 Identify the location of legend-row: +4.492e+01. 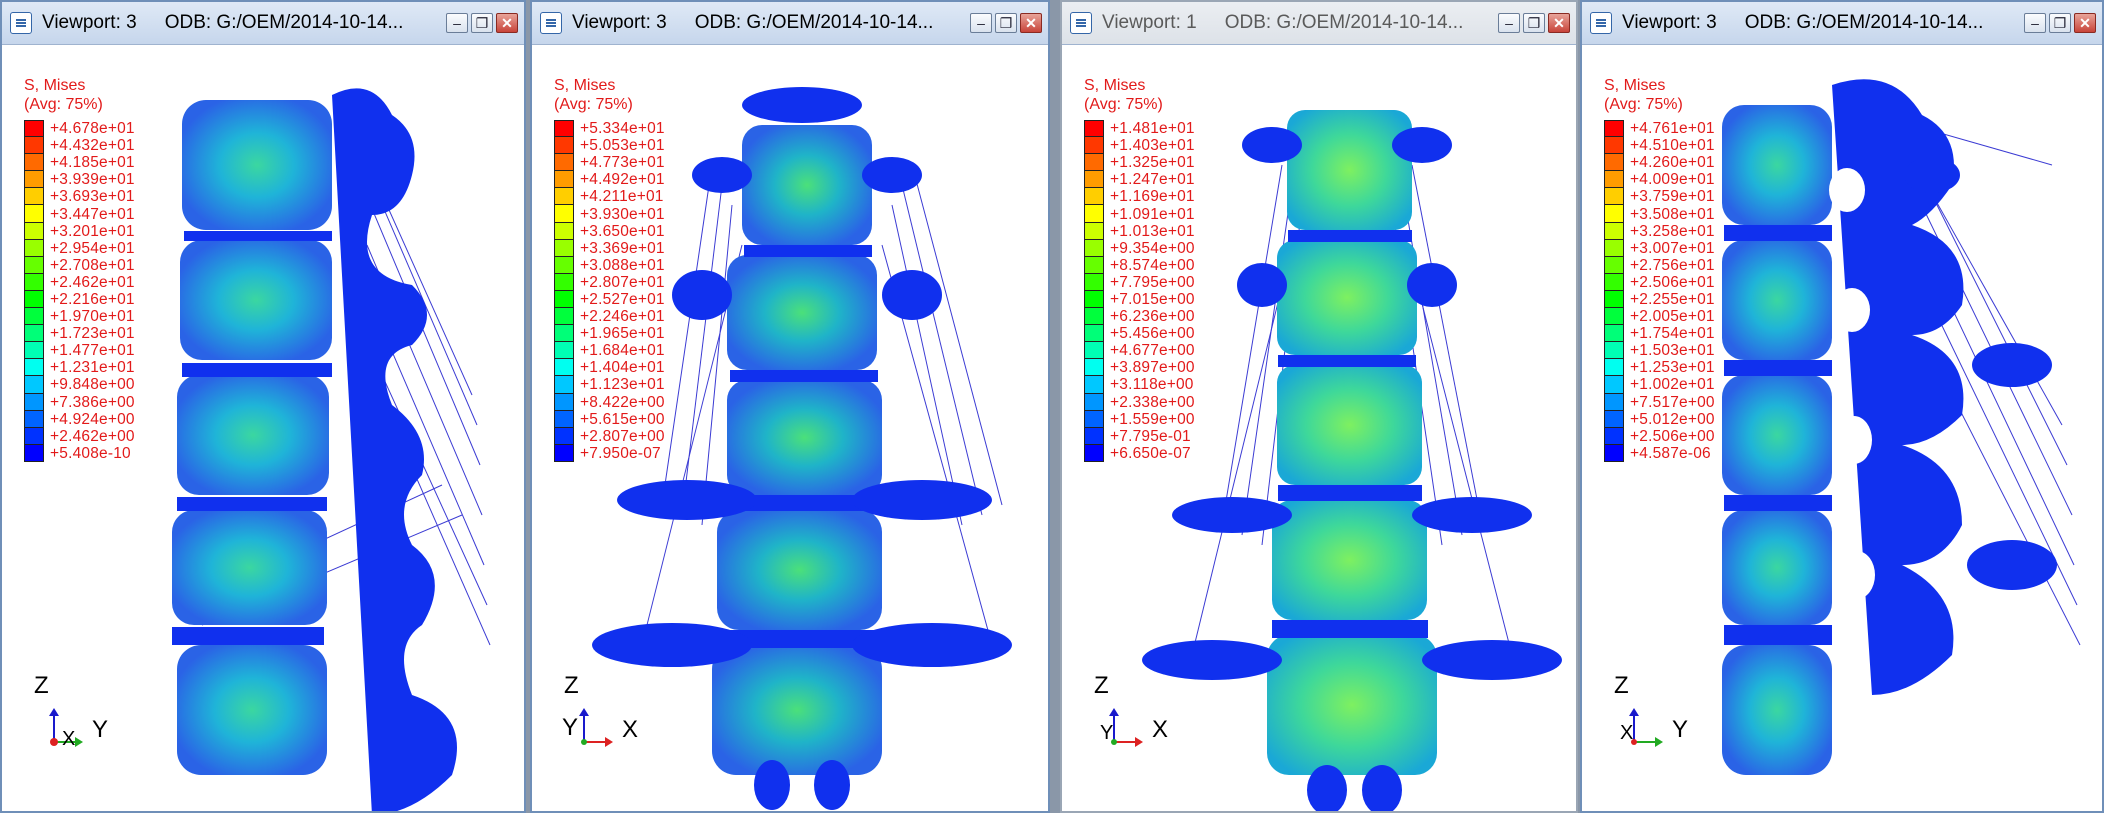
(609, 180).